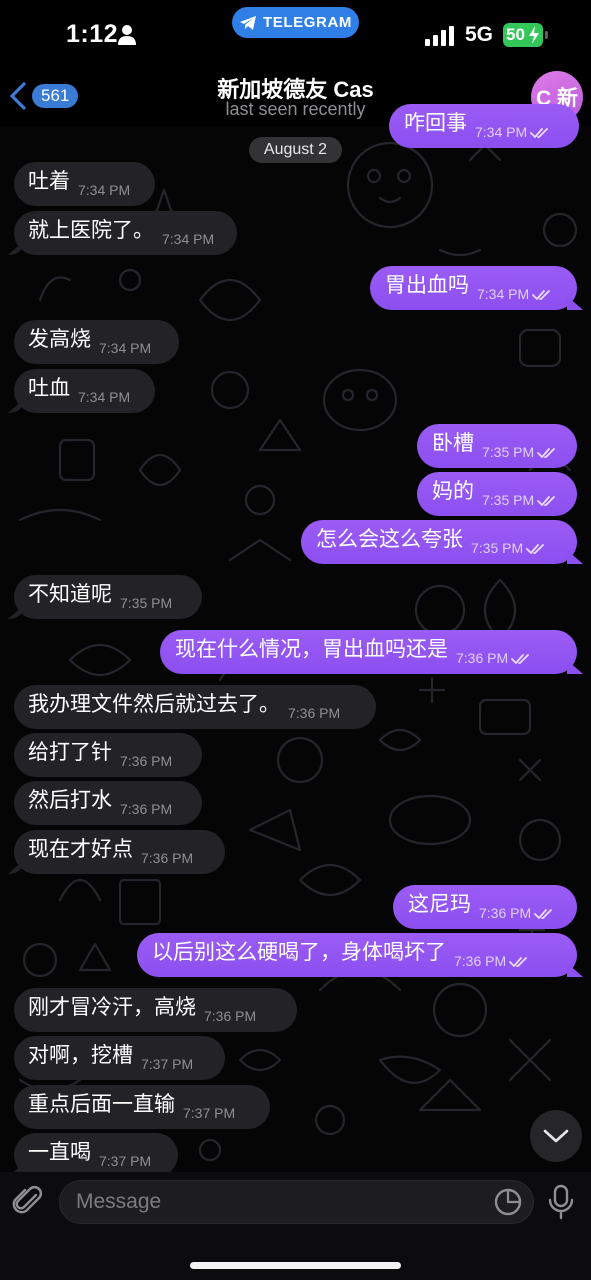  Describe the element at coordinates (307, 22) in the screenshot. I see `telegram-label: TELEGRAM` at that location.